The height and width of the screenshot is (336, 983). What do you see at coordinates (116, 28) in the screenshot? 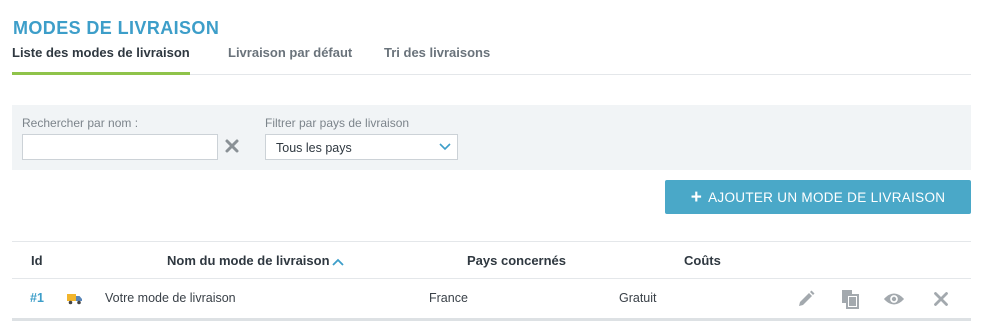
I see `page-title: MODES DE LIVRAISON` at bounding box center [116, 28].